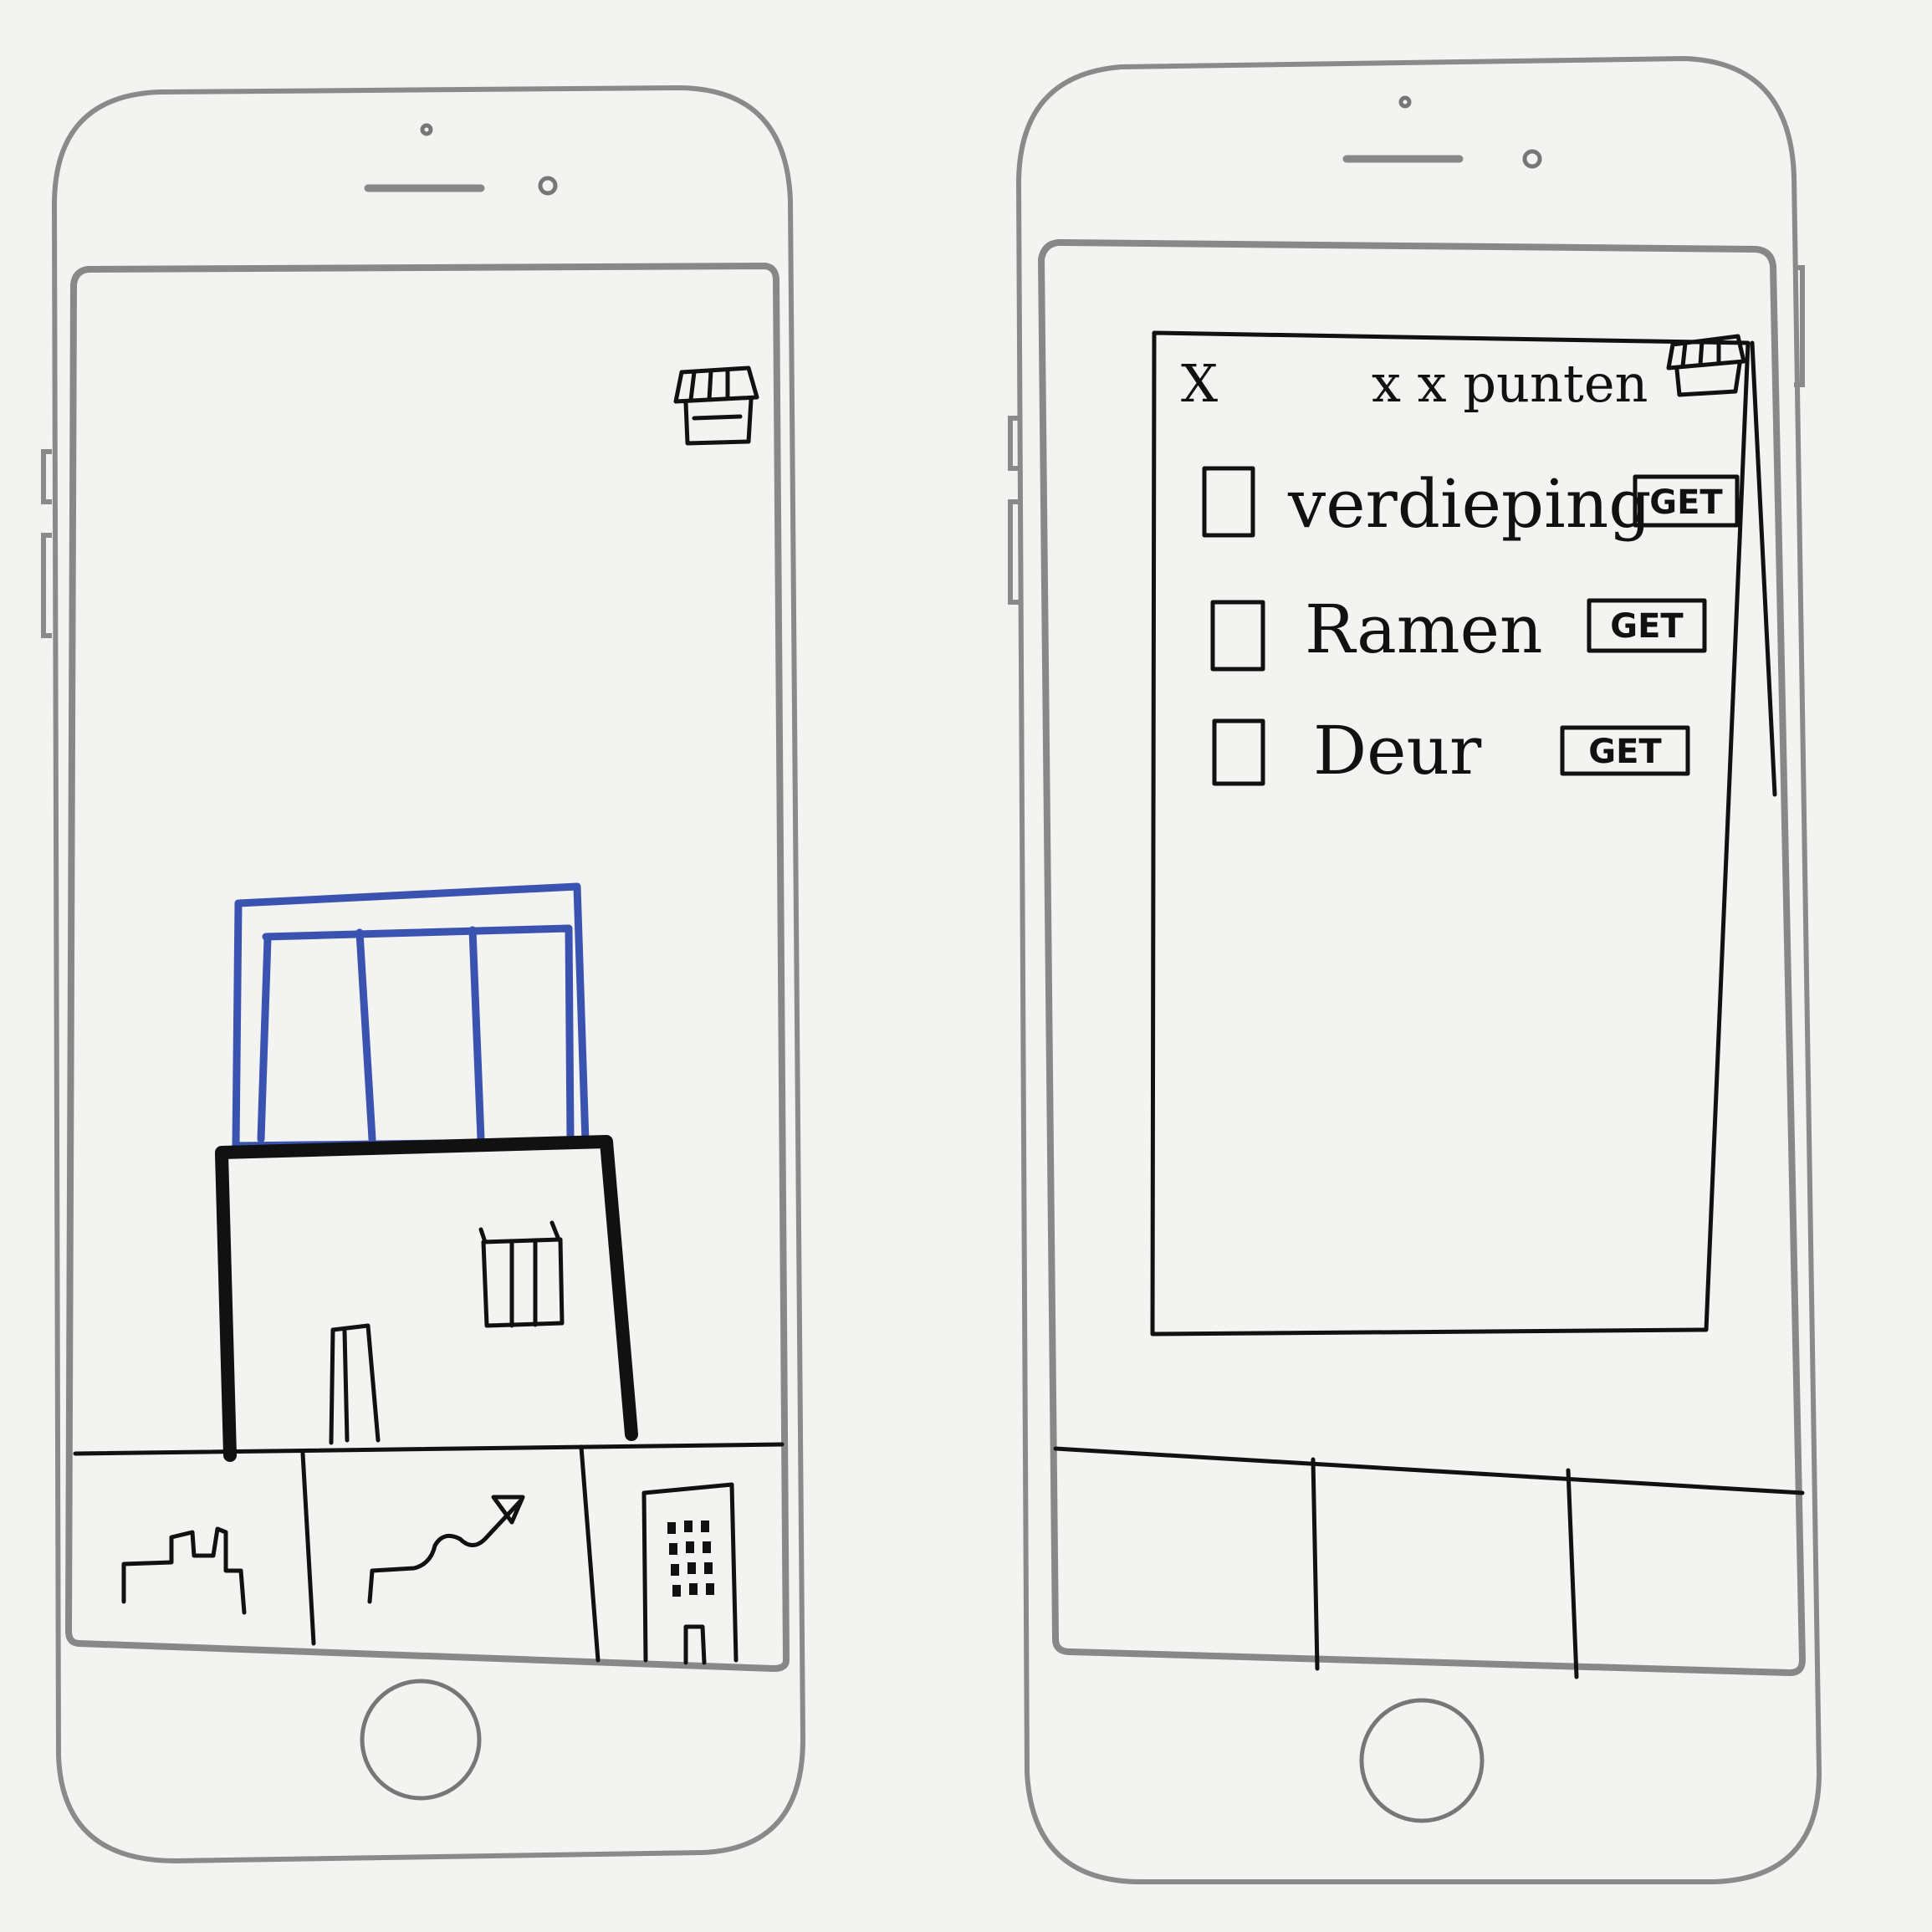 This screenshot has width=1932, height=1932. I want to click on skyline-icon, so click(184, 1570).